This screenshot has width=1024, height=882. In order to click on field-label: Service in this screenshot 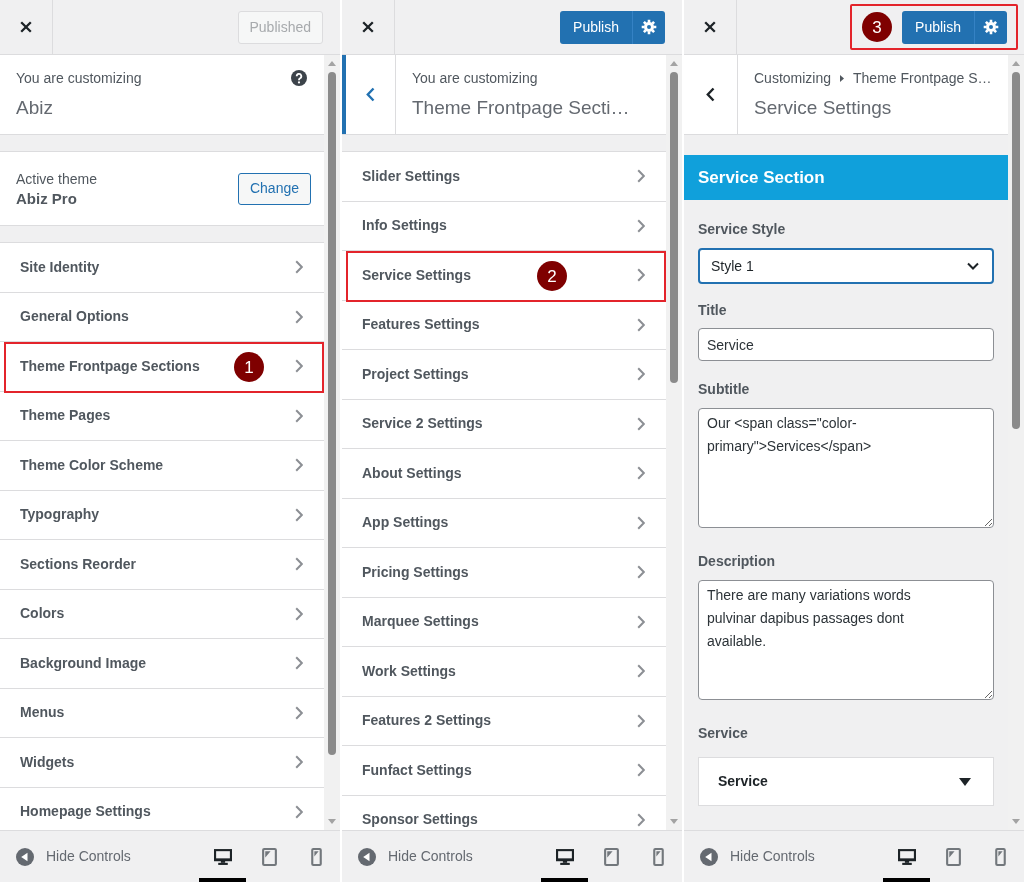, I will do `click(723, 733)`.